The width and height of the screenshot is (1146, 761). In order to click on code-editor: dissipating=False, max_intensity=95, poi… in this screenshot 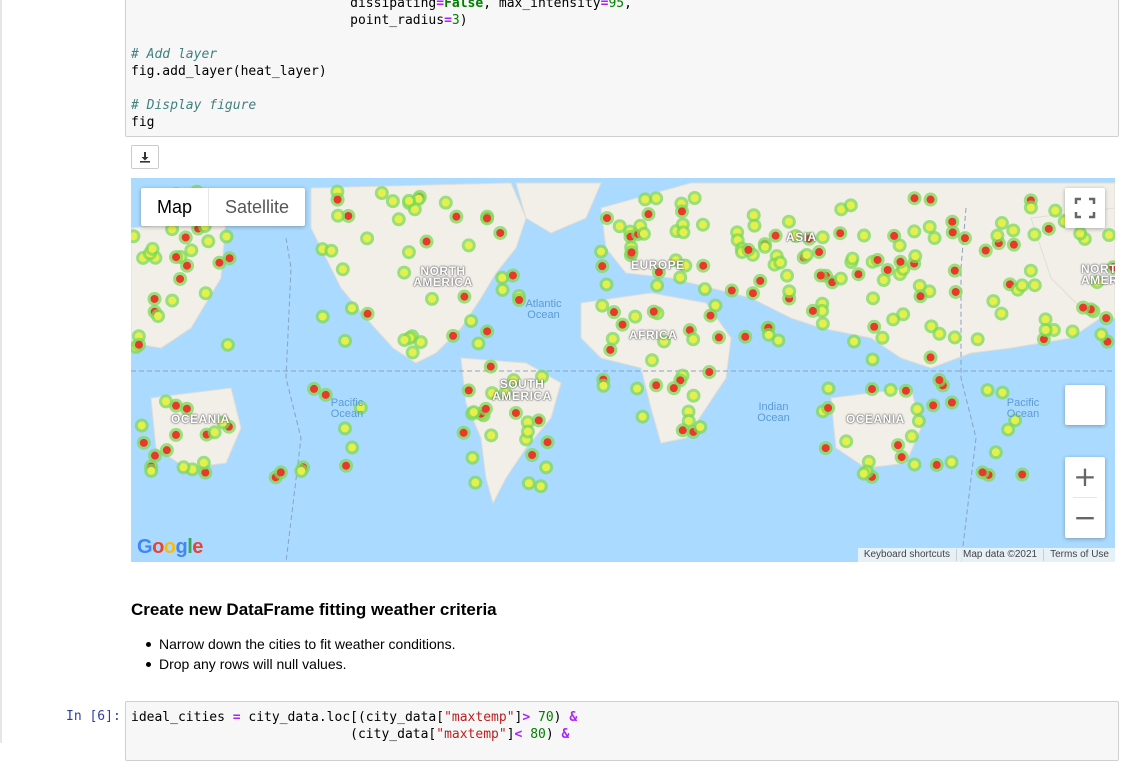, I will do `click(622, 65)`.